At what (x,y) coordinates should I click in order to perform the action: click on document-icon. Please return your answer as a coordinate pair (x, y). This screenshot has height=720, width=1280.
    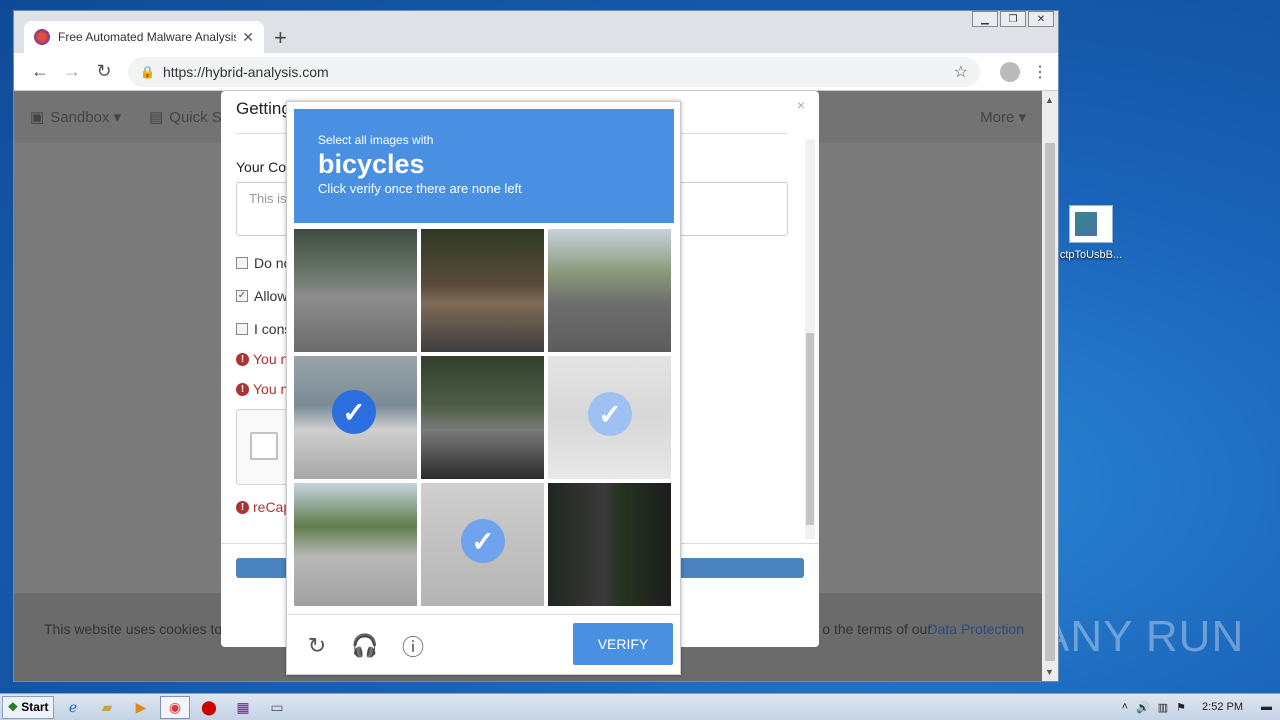
    Looking at the image, I should click on (1091, 224).